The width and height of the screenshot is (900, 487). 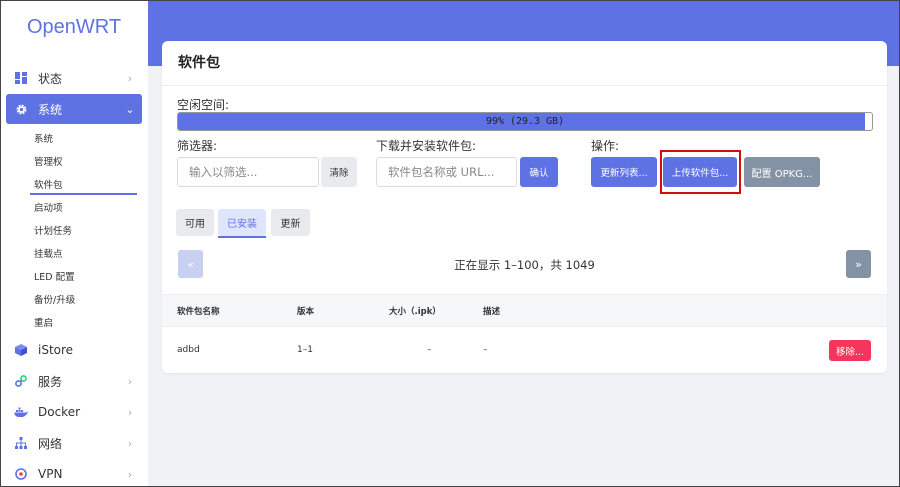 What do you see at coordinates (59, 412) in the screenshot?
I see `sidebar-item-label: Docker` at bounding box center [59, 412].